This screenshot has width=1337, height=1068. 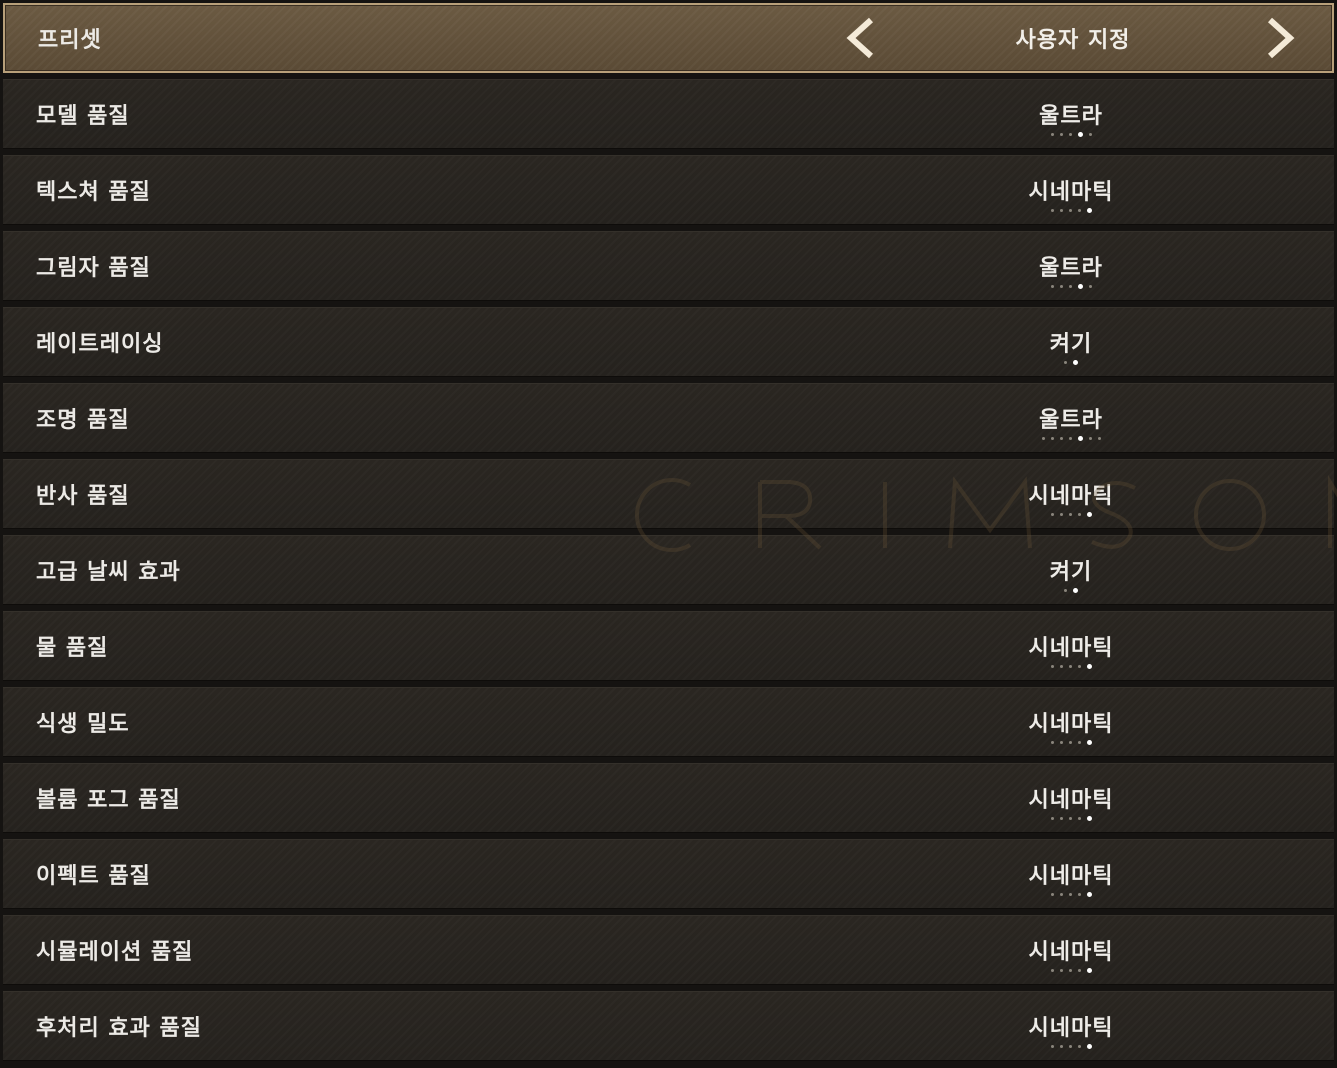 I want to click on setting-row-water-quality: 물 품질 시네마틱, so click(x=668, y=646).